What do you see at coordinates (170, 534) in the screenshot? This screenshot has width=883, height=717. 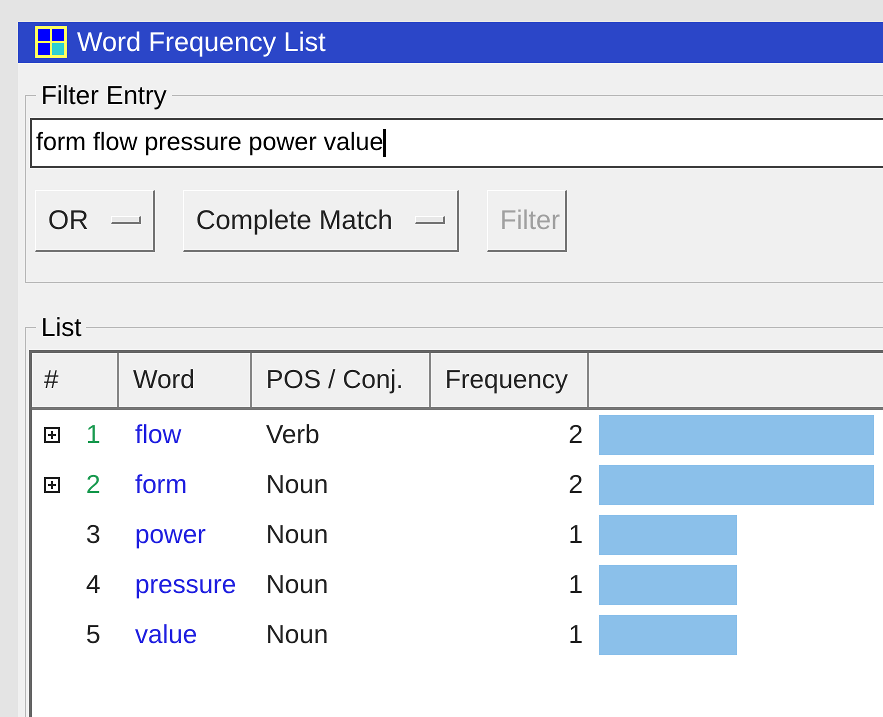 I see `word-text: power` at bounding box center [170, 534].